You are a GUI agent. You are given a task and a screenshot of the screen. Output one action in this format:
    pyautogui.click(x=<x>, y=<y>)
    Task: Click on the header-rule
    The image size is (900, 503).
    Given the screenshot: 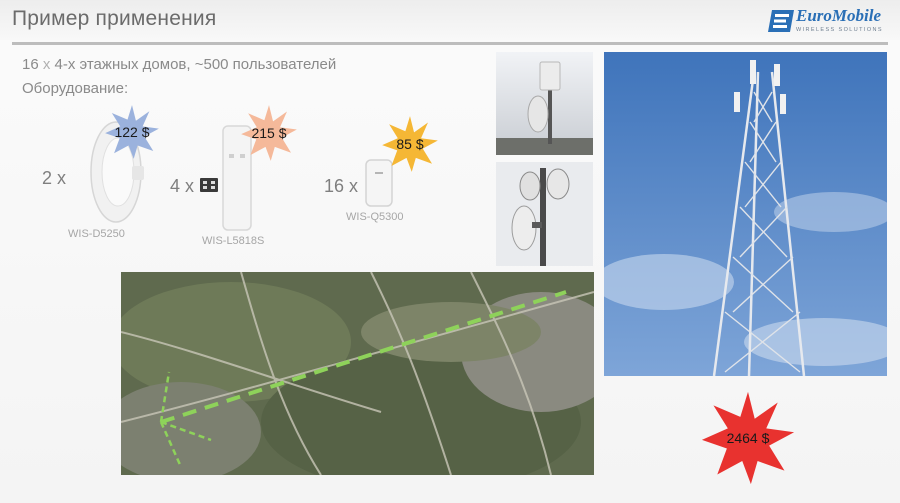 What is the action you would take?
    pyautogui.click(x=450, y=43)
    